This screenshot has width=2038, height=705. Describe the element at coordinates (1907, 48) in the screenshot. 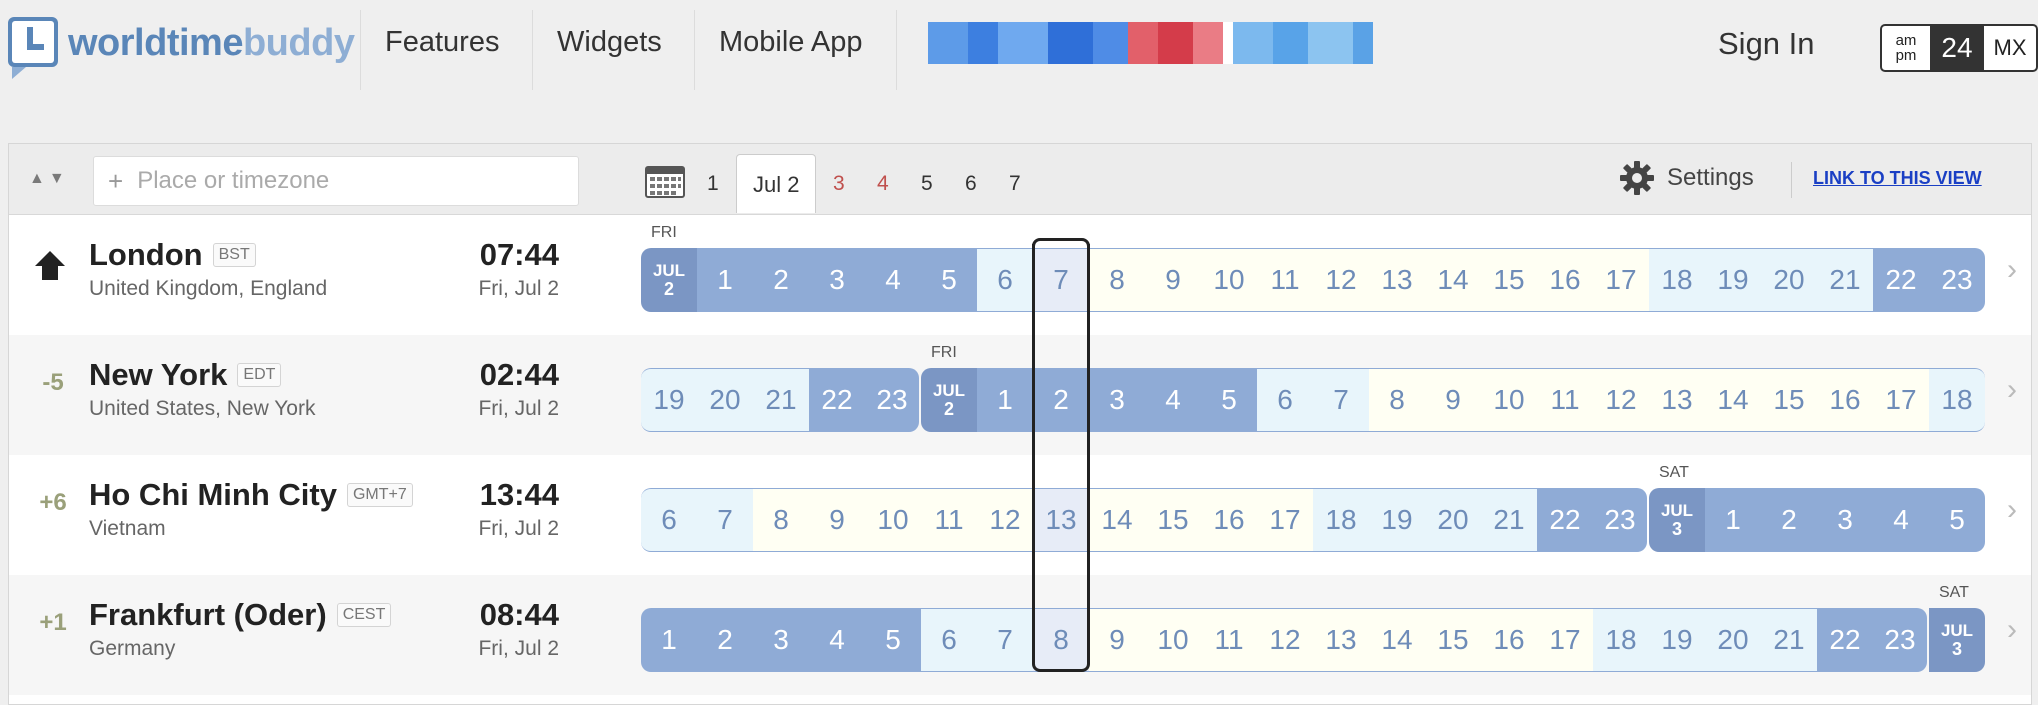

I see `format-ampm-button: am pm` at that location.